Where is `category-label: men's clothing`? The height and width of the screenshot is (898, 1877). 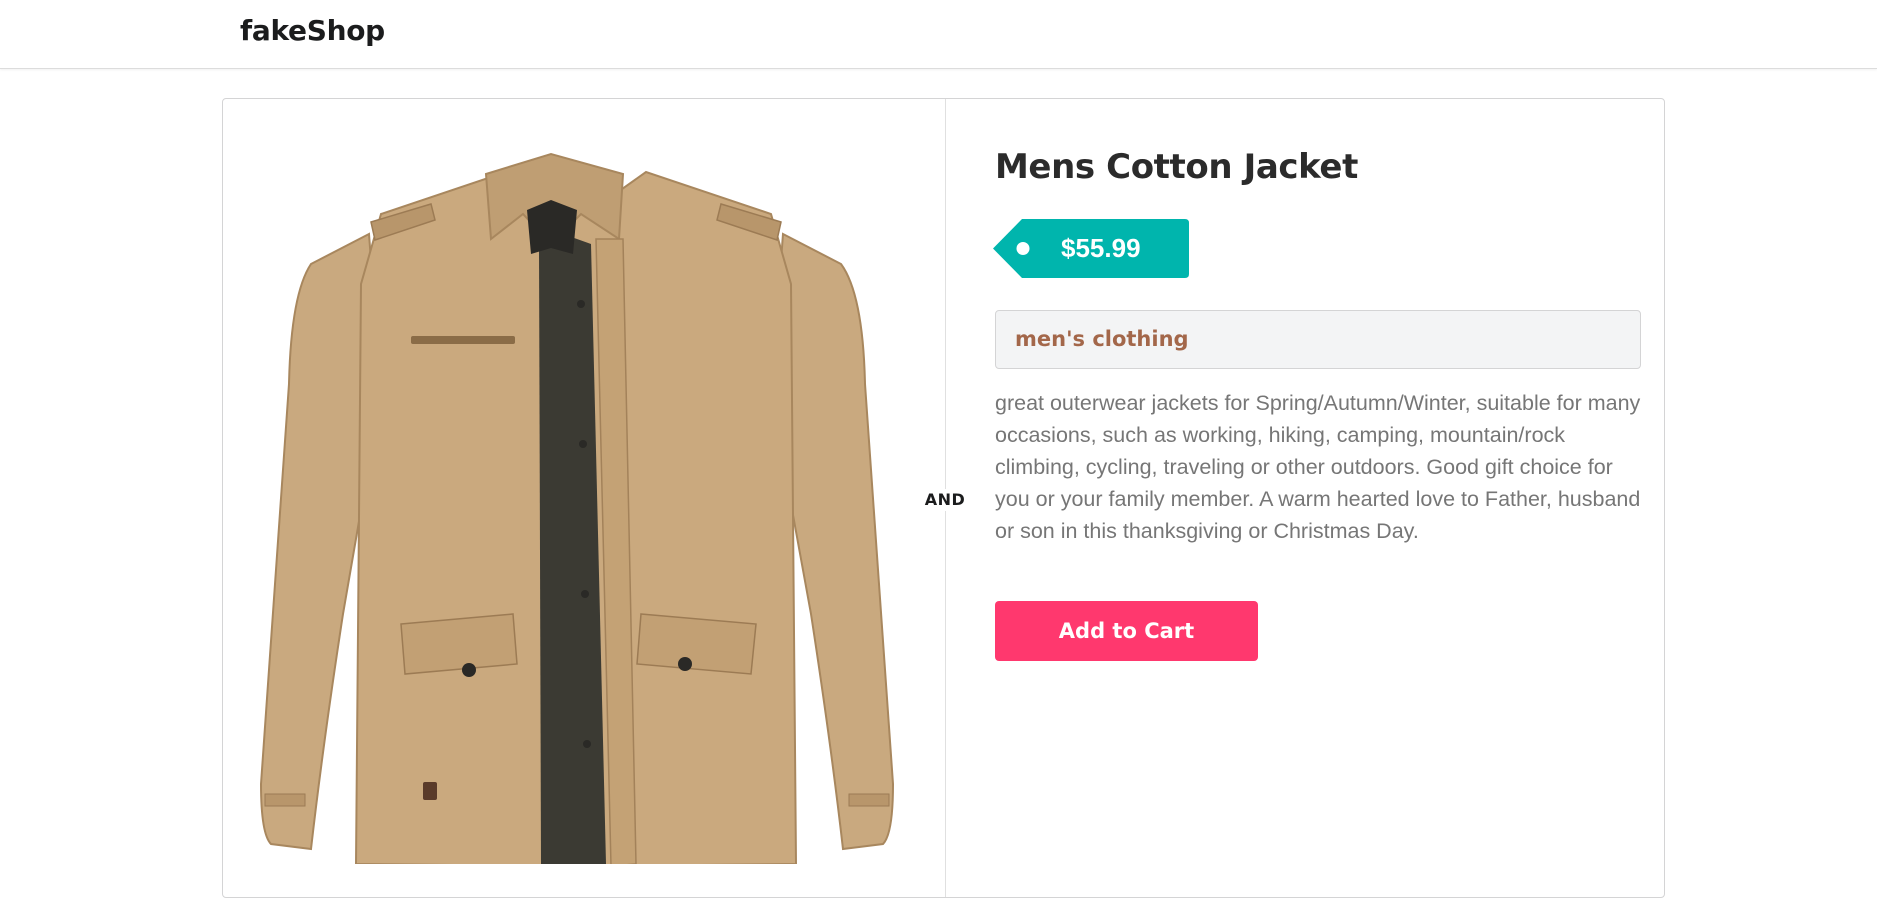 category-label: men's clothing is located at coordinates (1318, 339).